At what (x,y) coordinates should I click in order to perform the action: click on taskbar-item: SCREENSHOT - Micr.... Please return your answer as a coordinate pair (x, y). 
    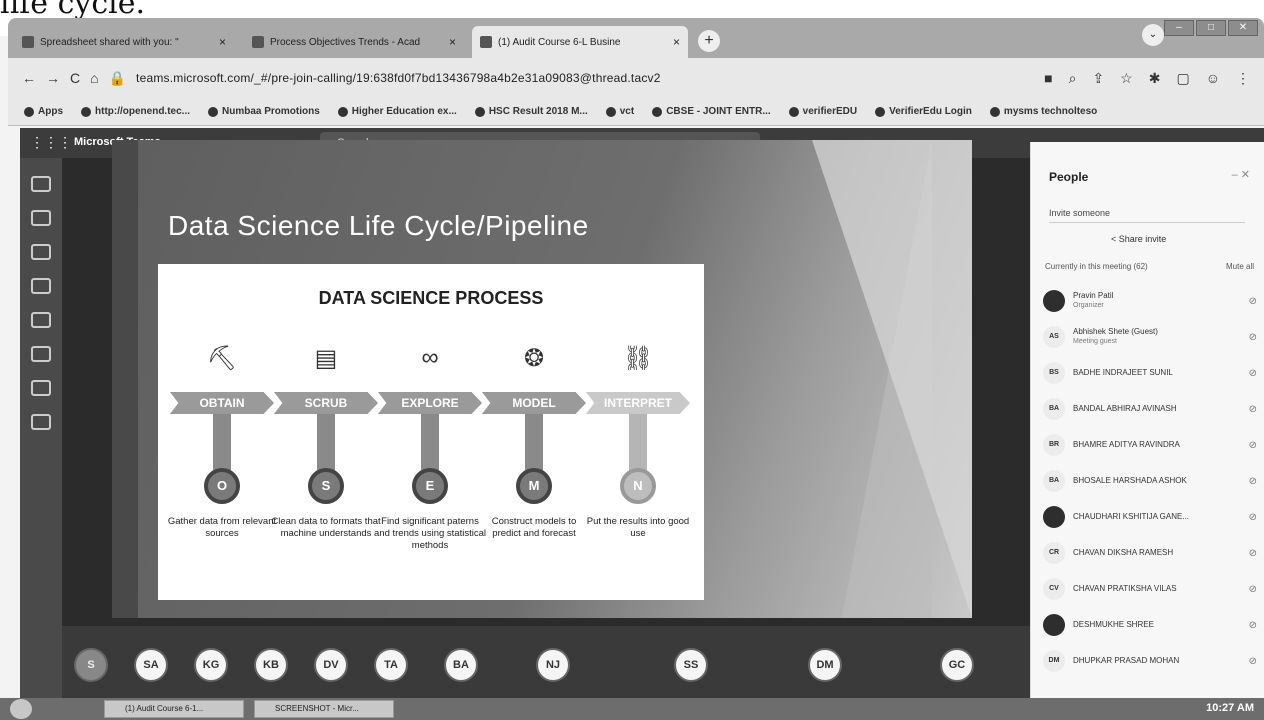
    Looking at the image, I should click on (324, 709).